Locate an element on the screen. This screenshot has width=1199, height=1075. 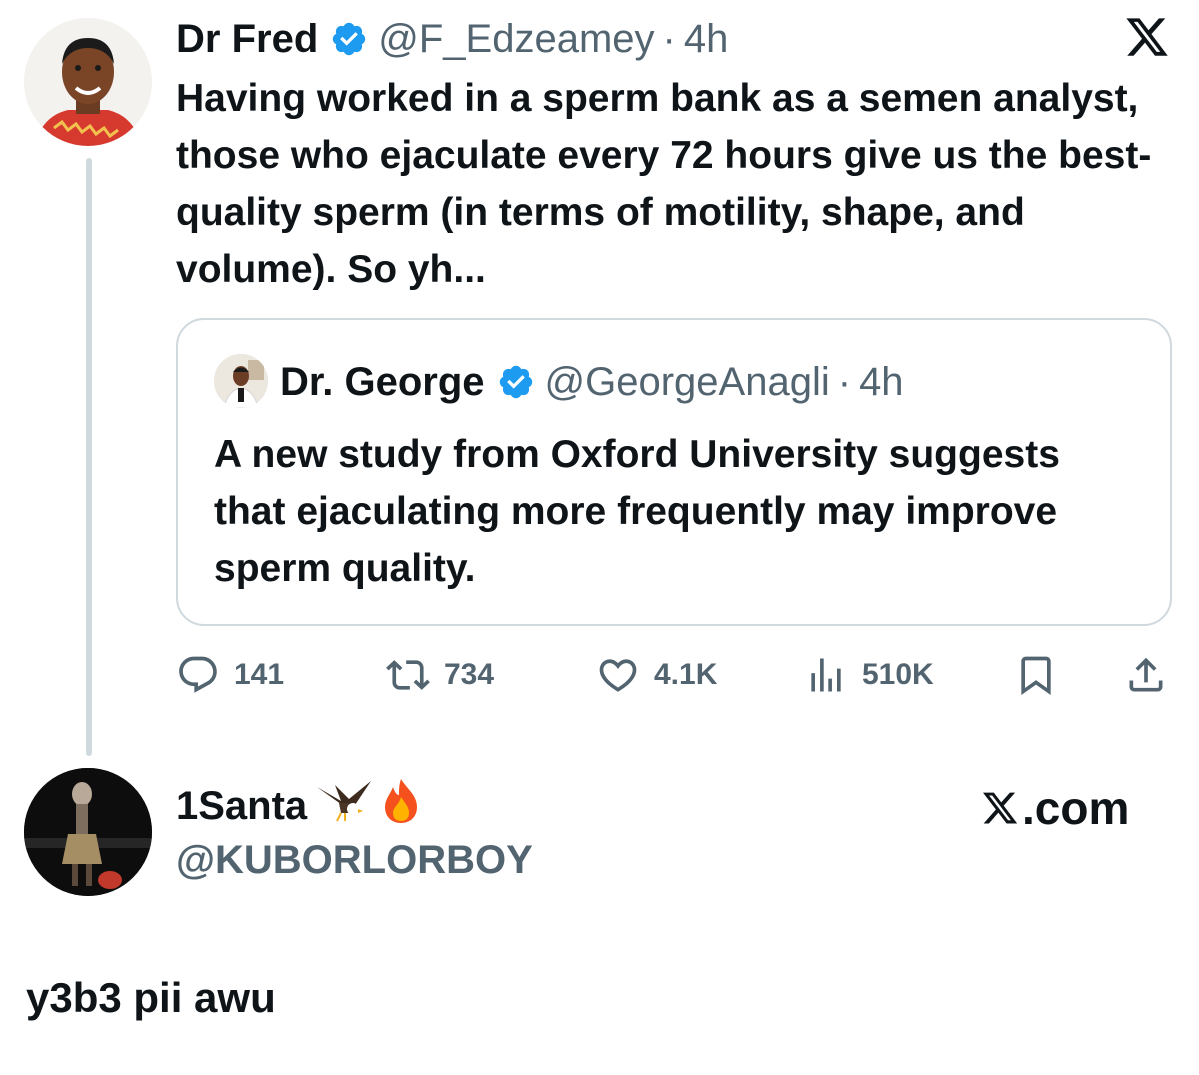
like-button: 4.1K is located at coordinates (656, 675).